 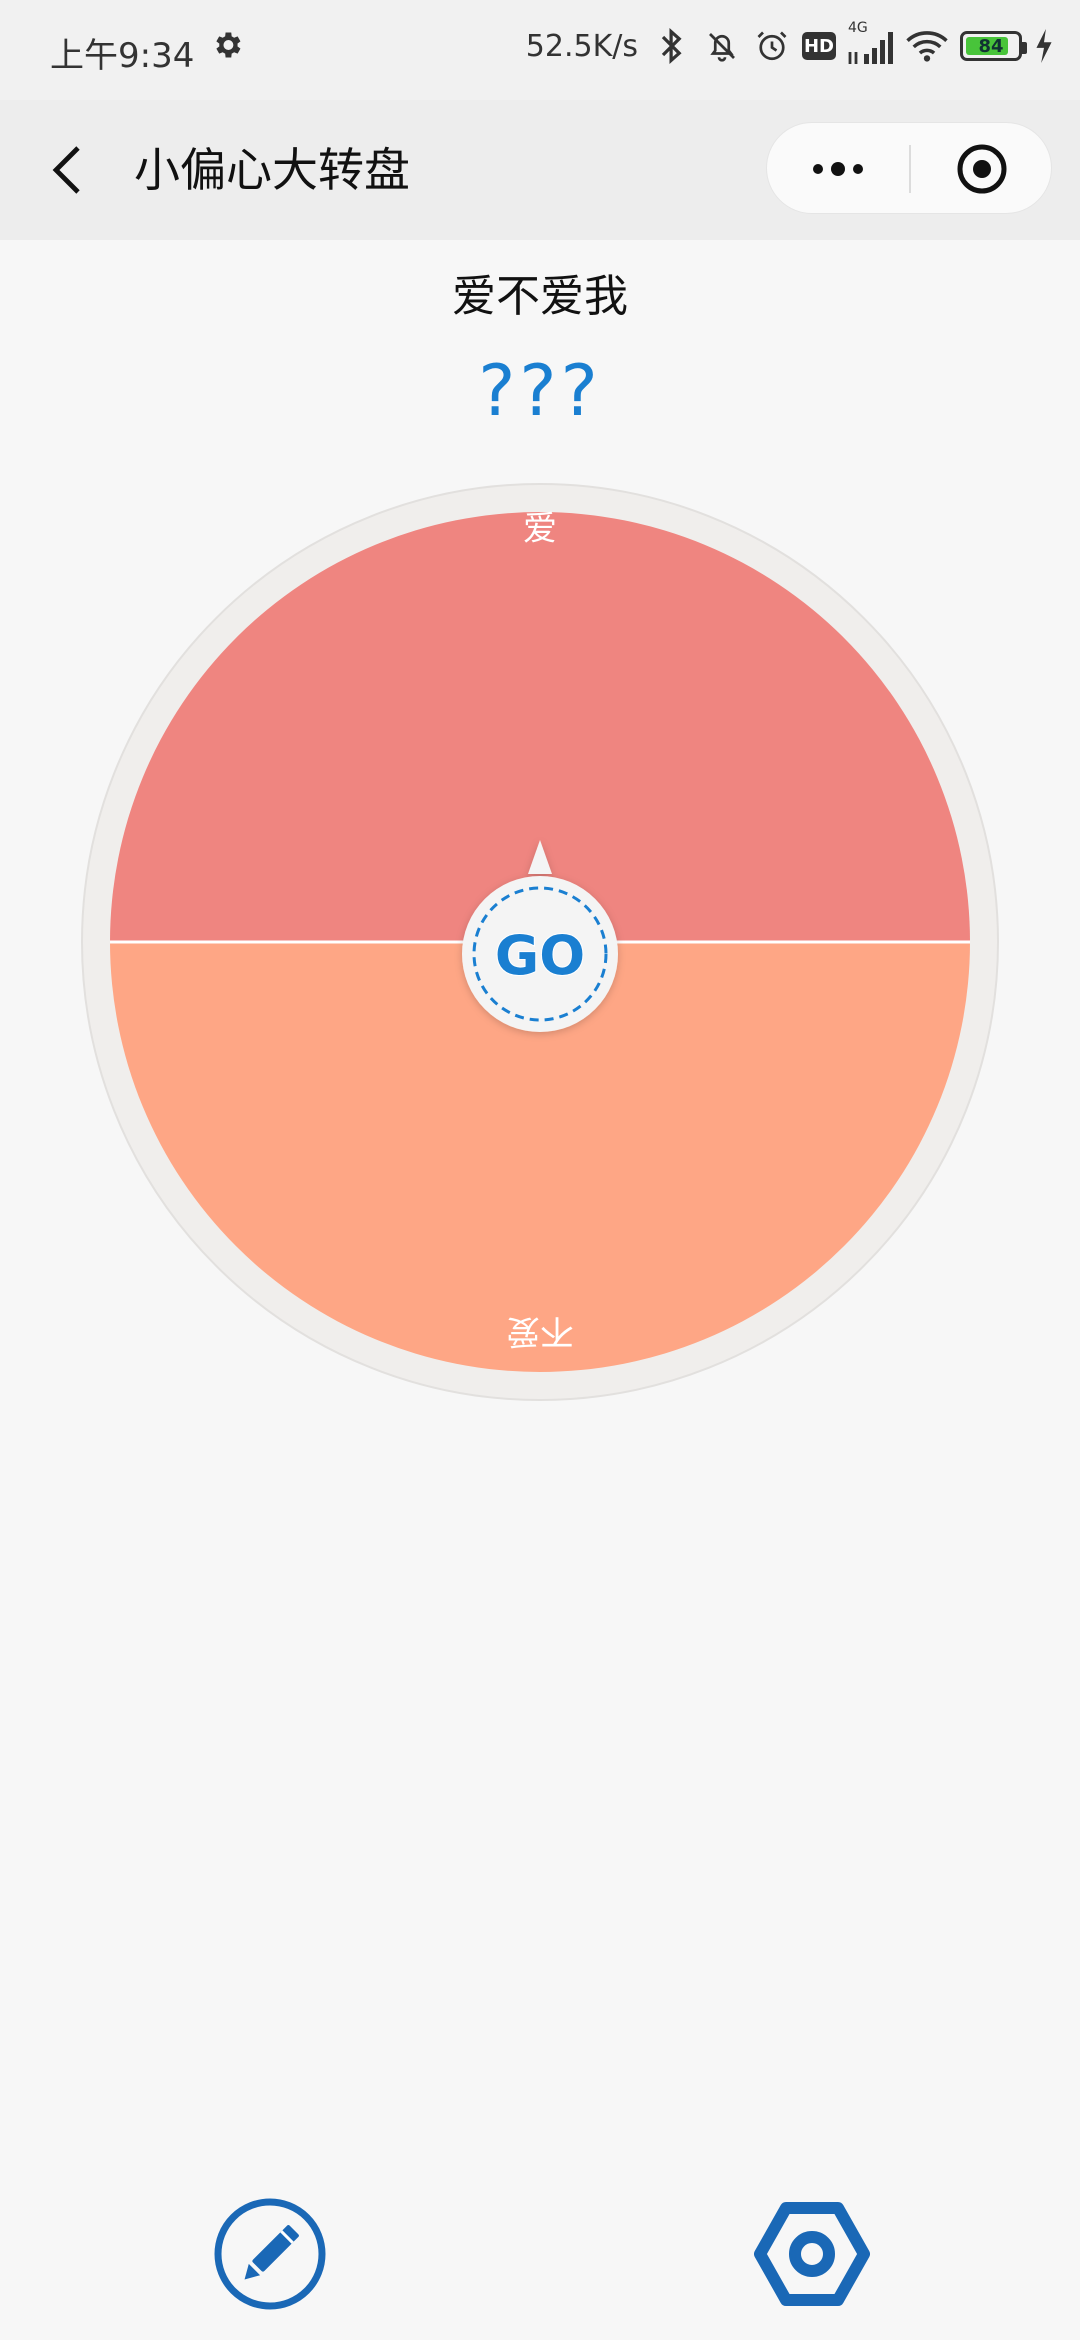 What do you see at coordinates (272, 170) in the screenshot?
I see `page-title: 小偏心大转盘` at bounding box center [272, 170].